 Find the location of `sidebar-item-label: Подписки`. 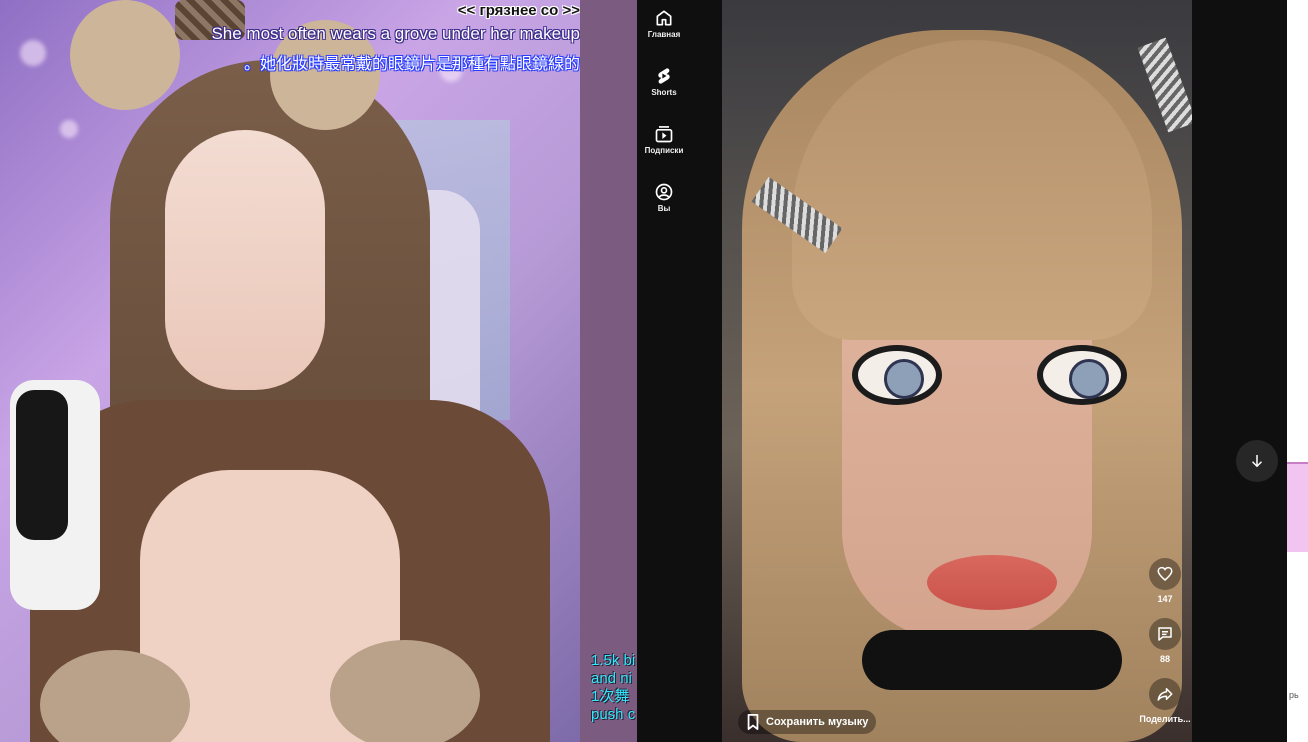

sidebar-item-label: Подписки is located at coordinates (664, 150).